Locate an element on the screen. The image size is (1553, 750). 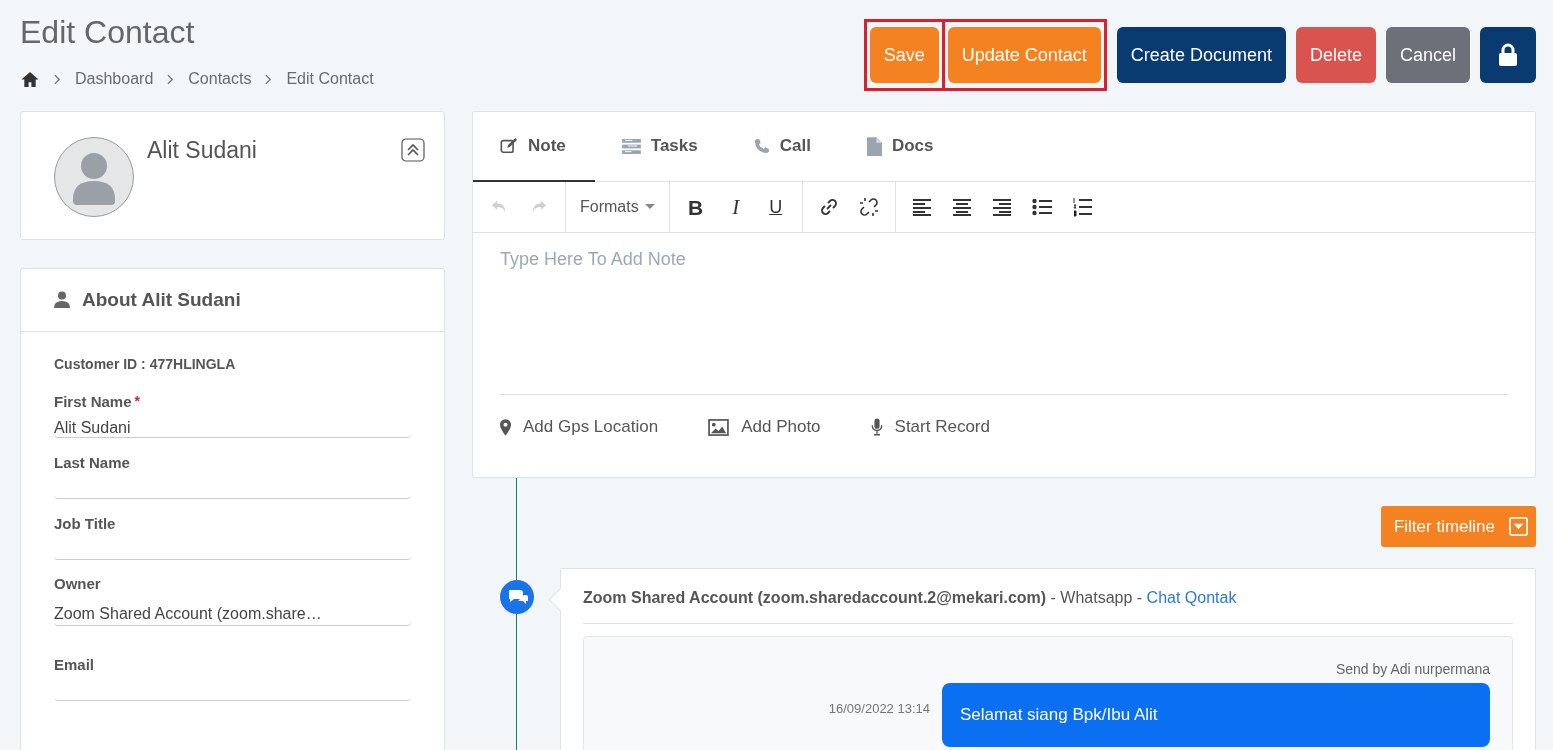
required-mark: * is located at coordinates (137, 401).